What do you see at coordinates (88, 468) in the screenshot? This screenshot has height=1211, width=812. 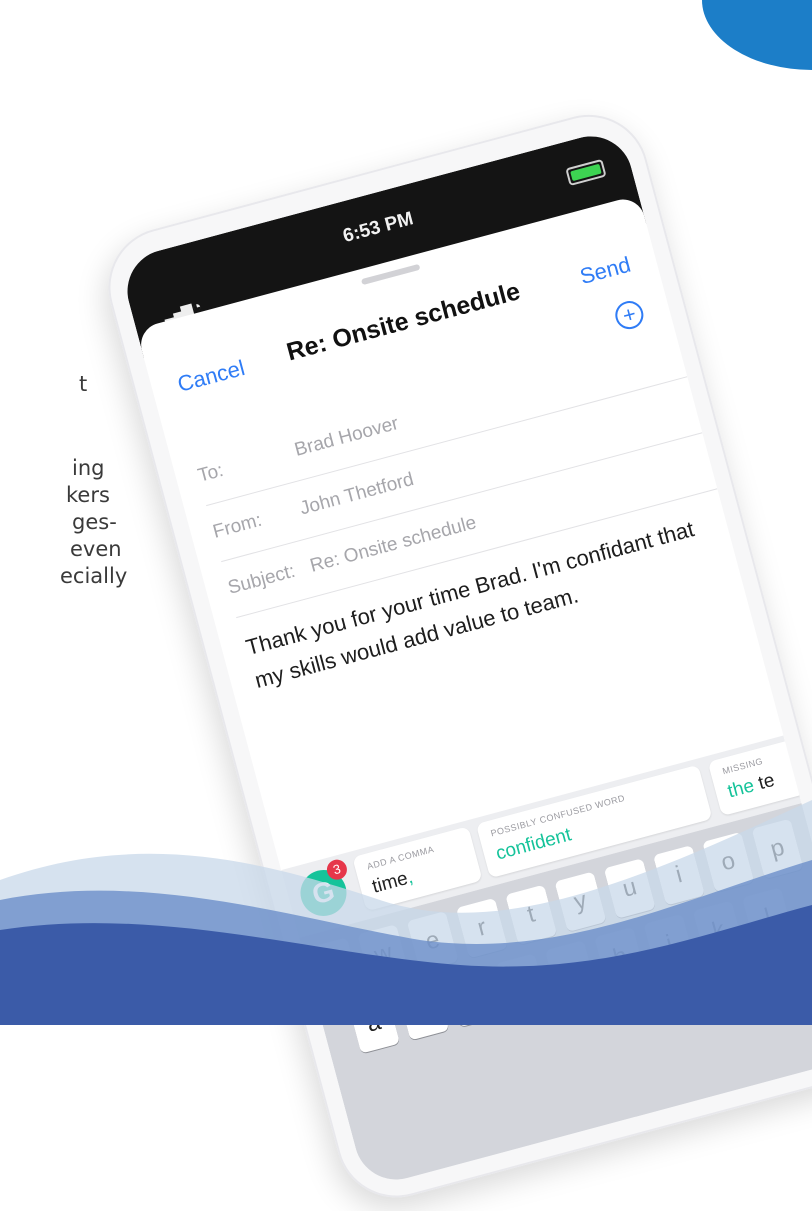 I see `side-text-line: ing` at bounding box center [88, 468].